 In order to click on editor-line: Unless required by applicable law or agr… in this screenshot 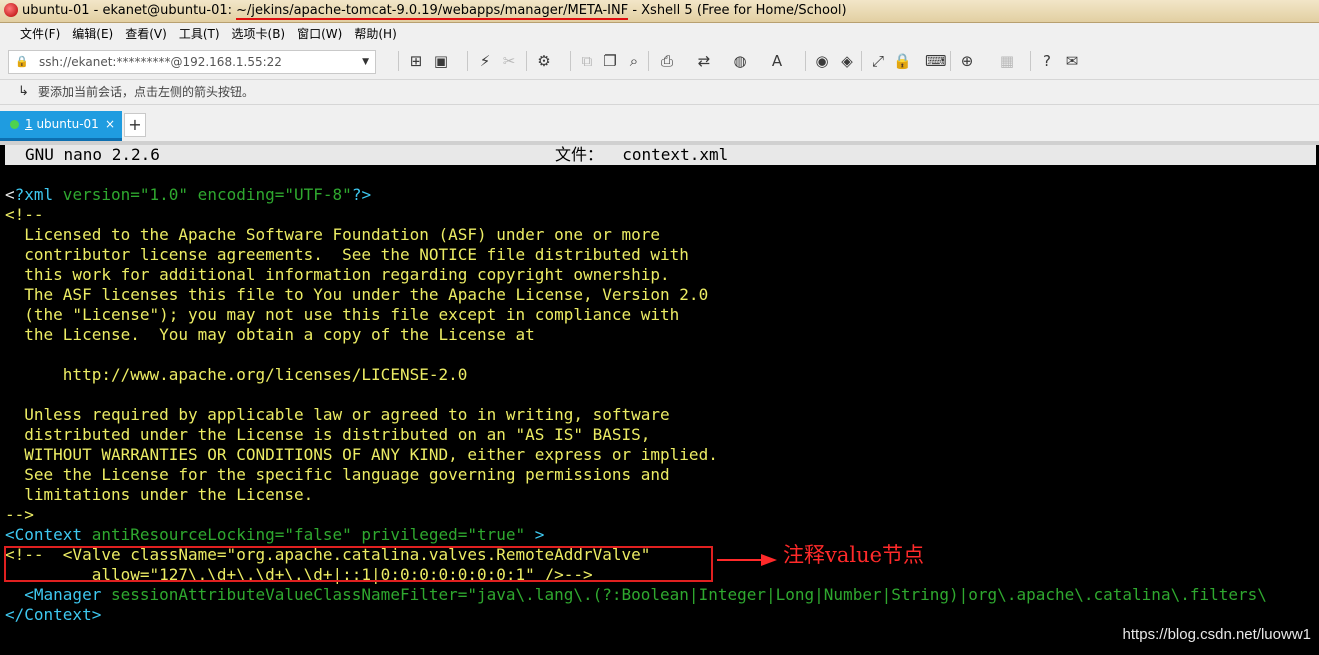, I will do `click(662, 415)`.